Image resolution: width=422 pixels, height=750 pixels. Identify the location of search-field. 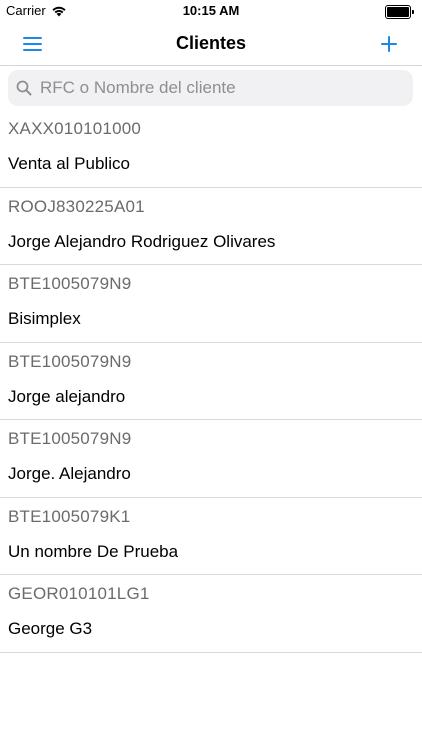
(210, 88).